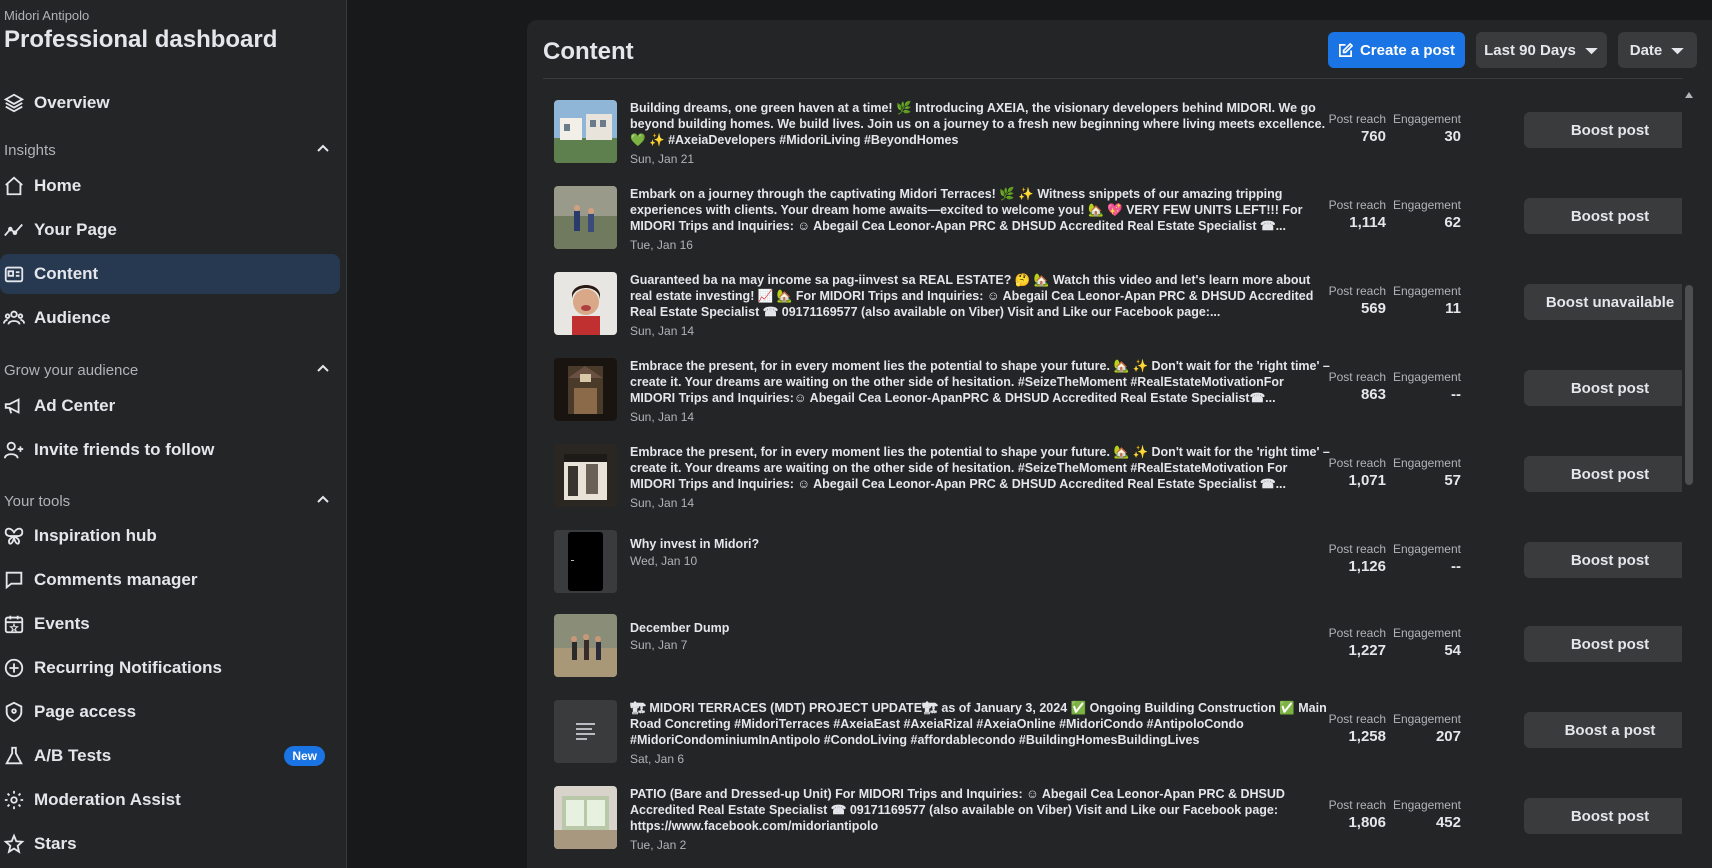 This screenshot has width=1712, height=868. Describe the element at coordinates (1346, 728) in the screenshot. I see `post-reach: Post reach 1,258` at that location.